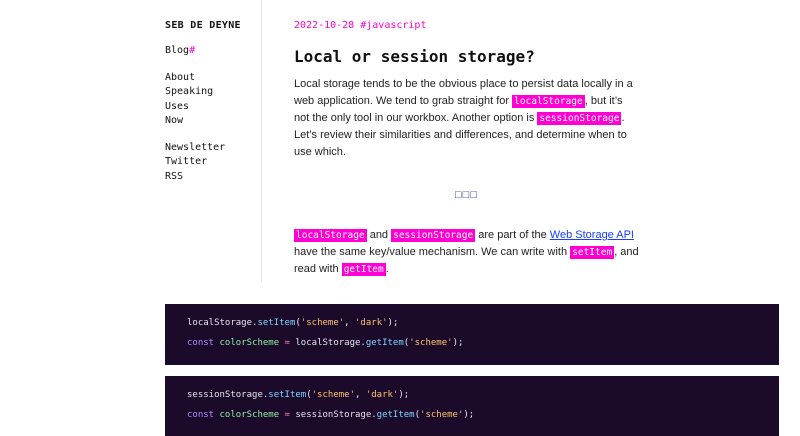 The image size is (800, 436). I want to click on sidebar-divider, so click(261, 141).